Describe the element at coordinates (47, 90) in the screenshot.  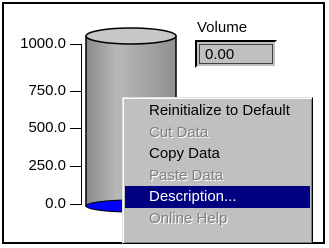
I see `scale-tick-label: 750.0` at that location.